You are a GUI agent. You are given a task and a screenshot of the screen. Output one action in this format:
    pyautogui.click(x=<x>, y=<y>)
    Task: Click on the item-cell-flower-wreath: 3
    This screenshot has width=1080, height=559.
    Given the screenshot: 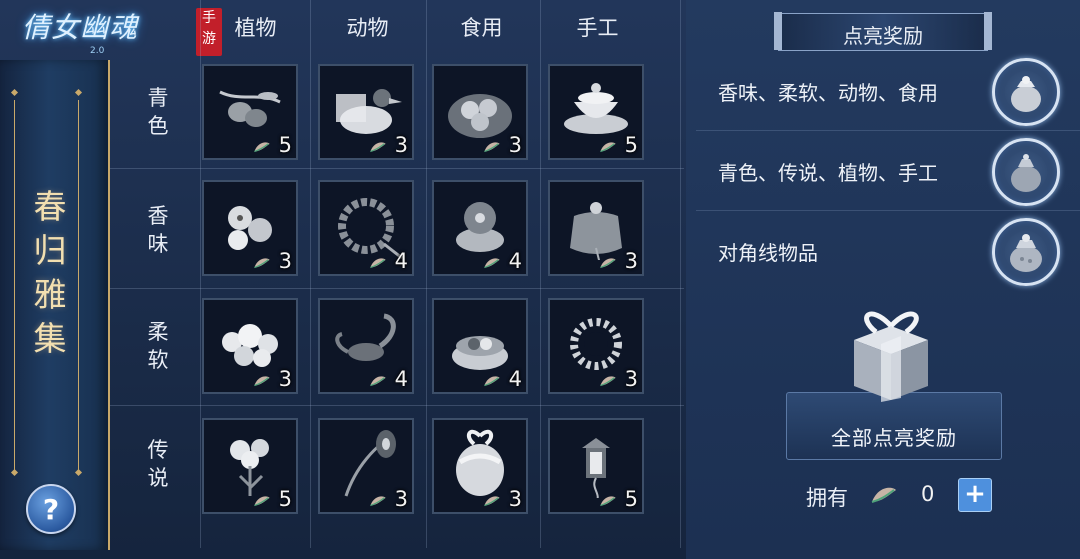 What is the action you would take?
    pyautogui.click(x=596, y=346)
    